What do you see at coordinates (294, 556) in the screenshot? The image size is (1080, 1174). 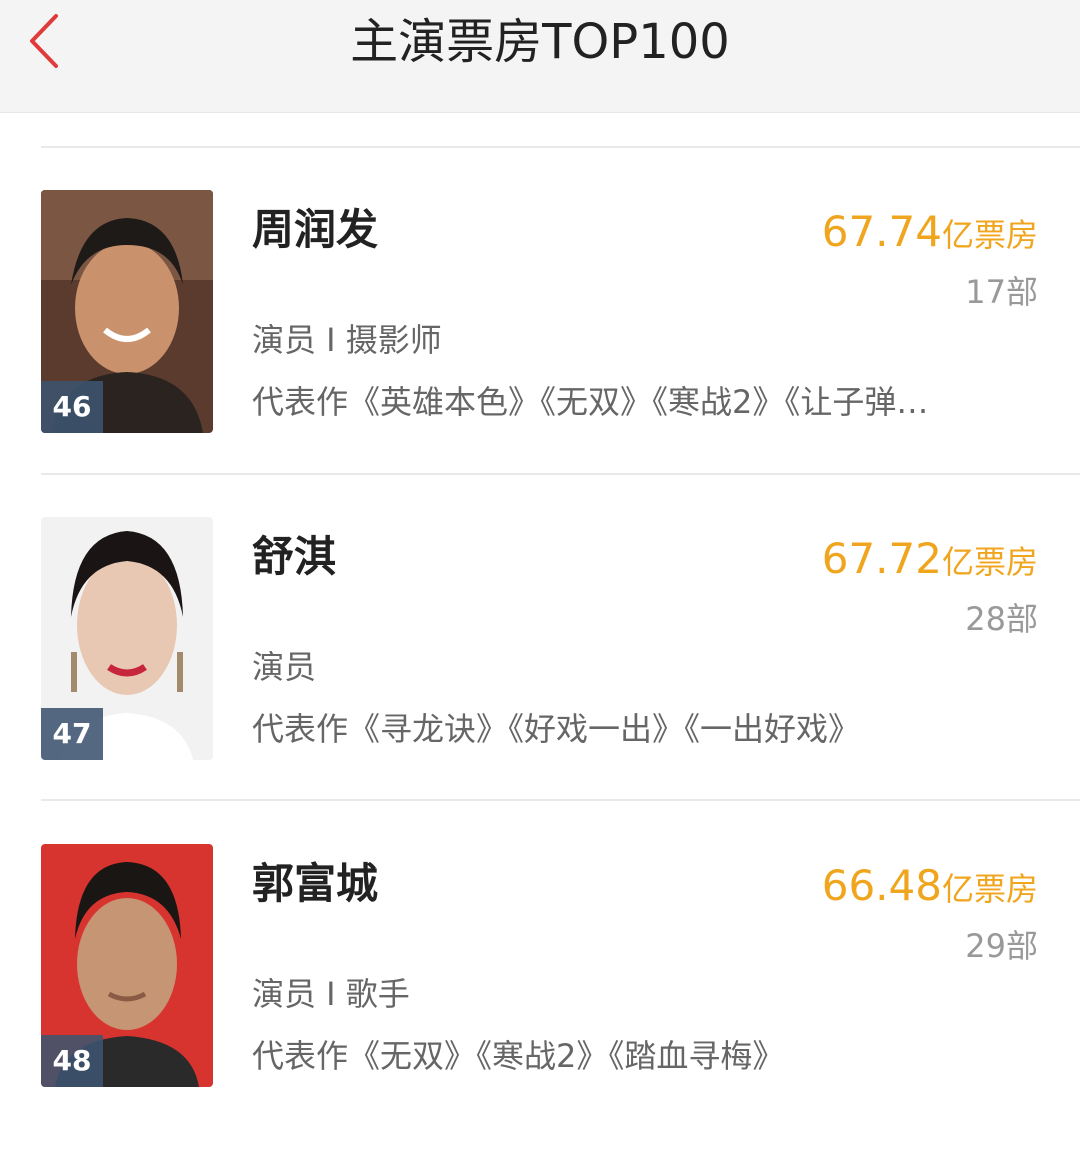 I see `actor-name: 舒淇` at bounding box center [294, 556].